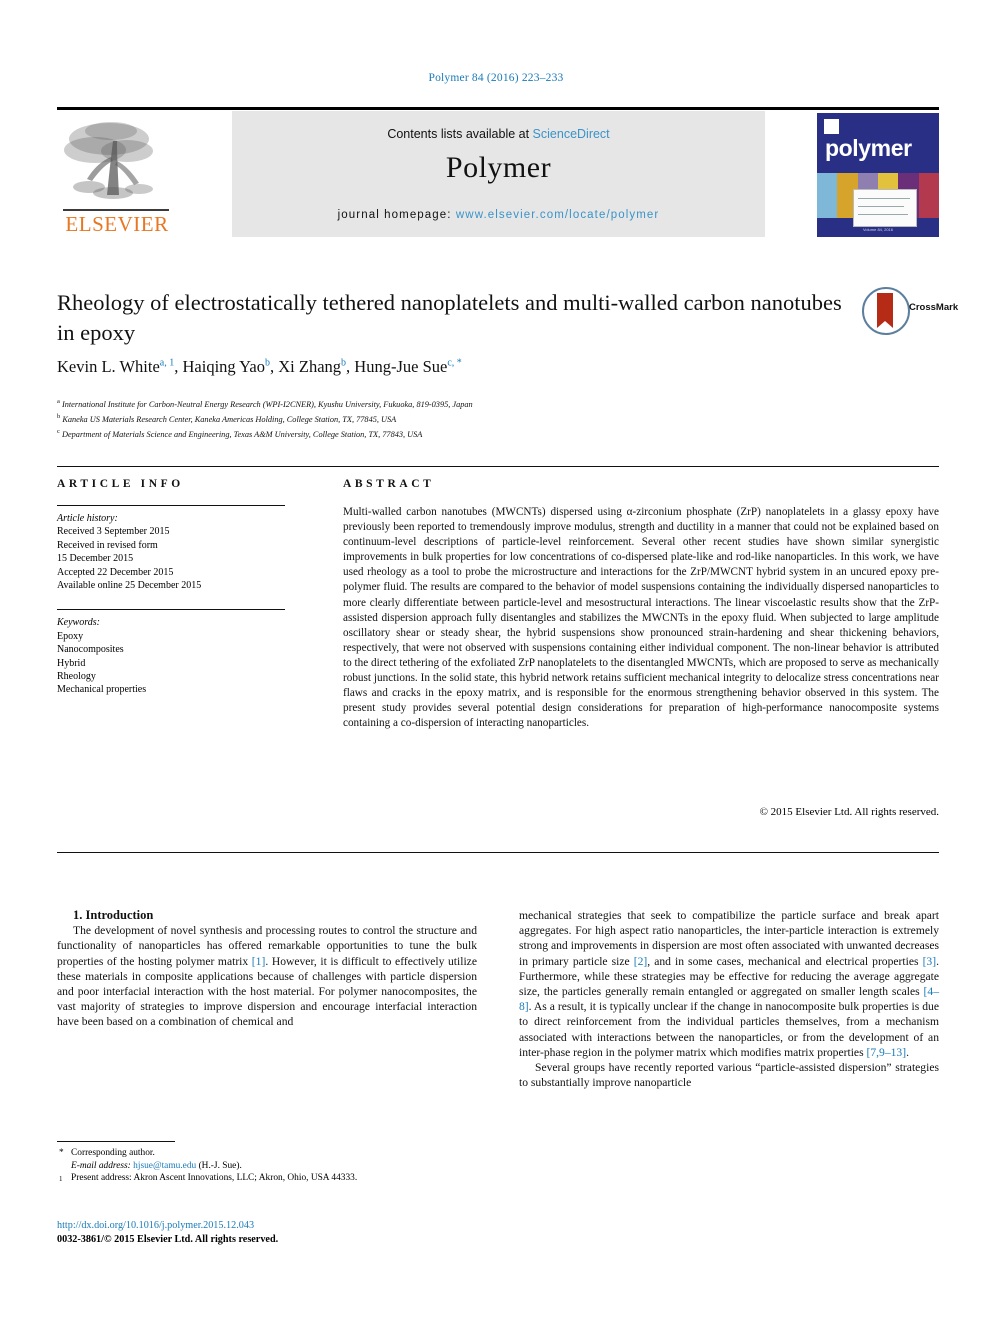  Describe the element at coordinates (641, 961) in the screenshot. I see `citation-link: [2]` at that location.